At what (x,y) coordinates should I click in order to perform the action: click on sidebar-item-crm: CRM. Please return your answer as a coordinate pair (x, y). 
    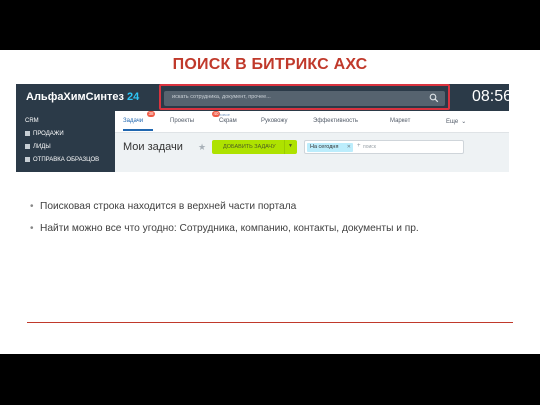
    Looking at the image, I should click on (32, 121).